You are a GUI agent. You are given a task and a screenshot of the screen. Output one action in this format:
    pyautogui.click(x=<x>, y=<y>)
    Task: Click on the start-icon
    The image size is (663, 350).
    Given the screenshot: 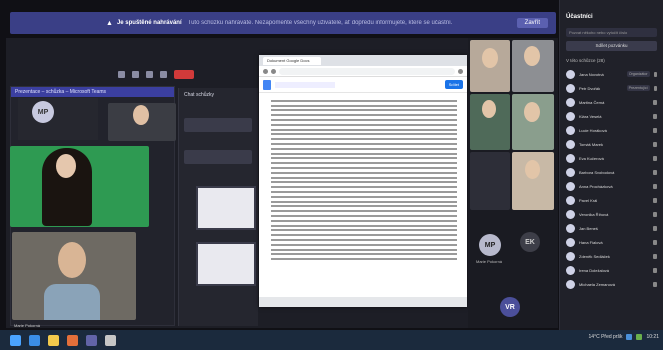 What is the action you would take?
    pyautogui.click(x=15, y=340)
    